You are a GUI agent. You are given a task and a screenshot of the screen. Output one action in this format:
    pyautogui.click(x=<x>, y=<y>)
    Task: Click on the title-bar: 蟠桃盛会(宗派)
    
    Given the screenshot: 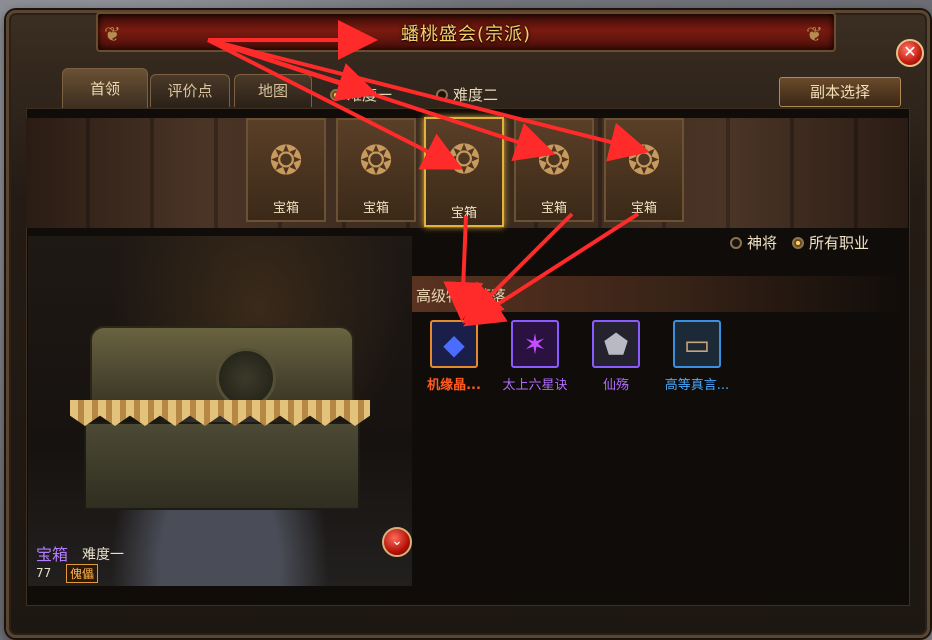 What is the action you would take?
    pyautogui.click(x=466, y=32)
    